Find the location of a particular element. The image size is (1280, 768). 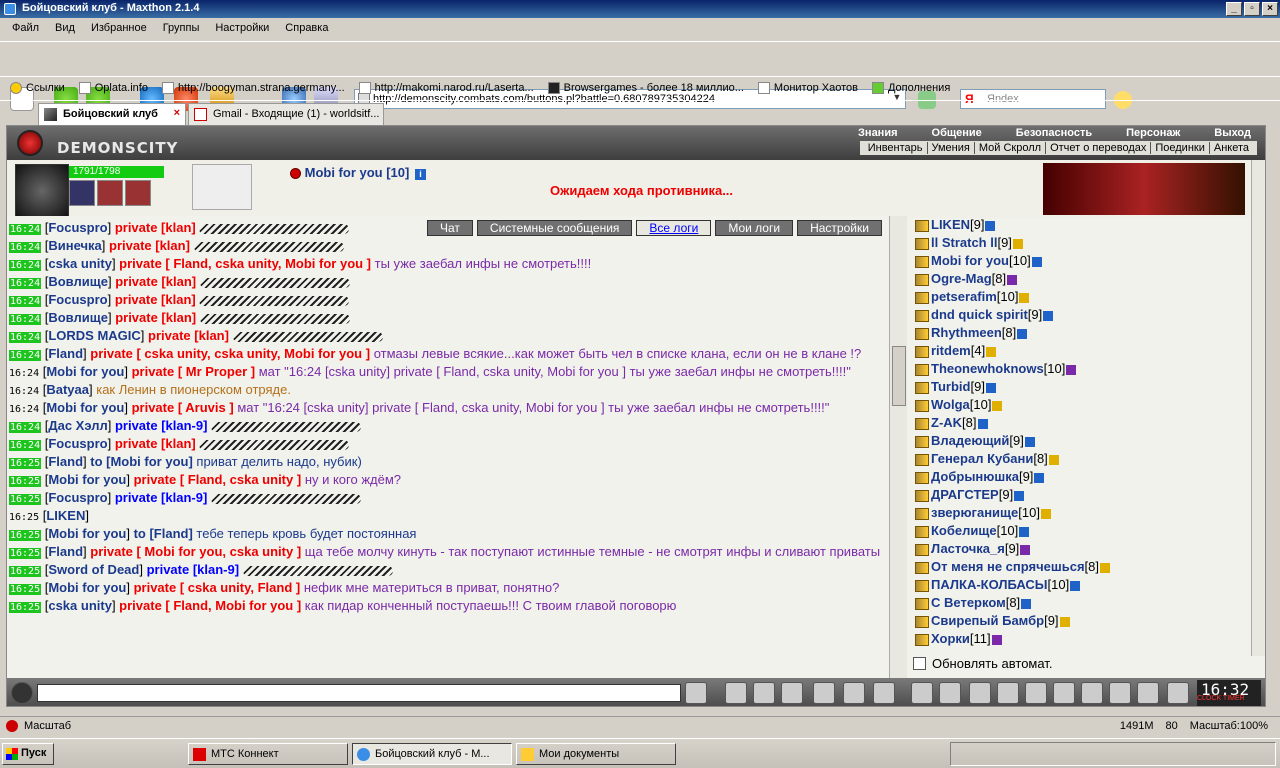

chat-nick: Fland is located at coordinates (65, 551).